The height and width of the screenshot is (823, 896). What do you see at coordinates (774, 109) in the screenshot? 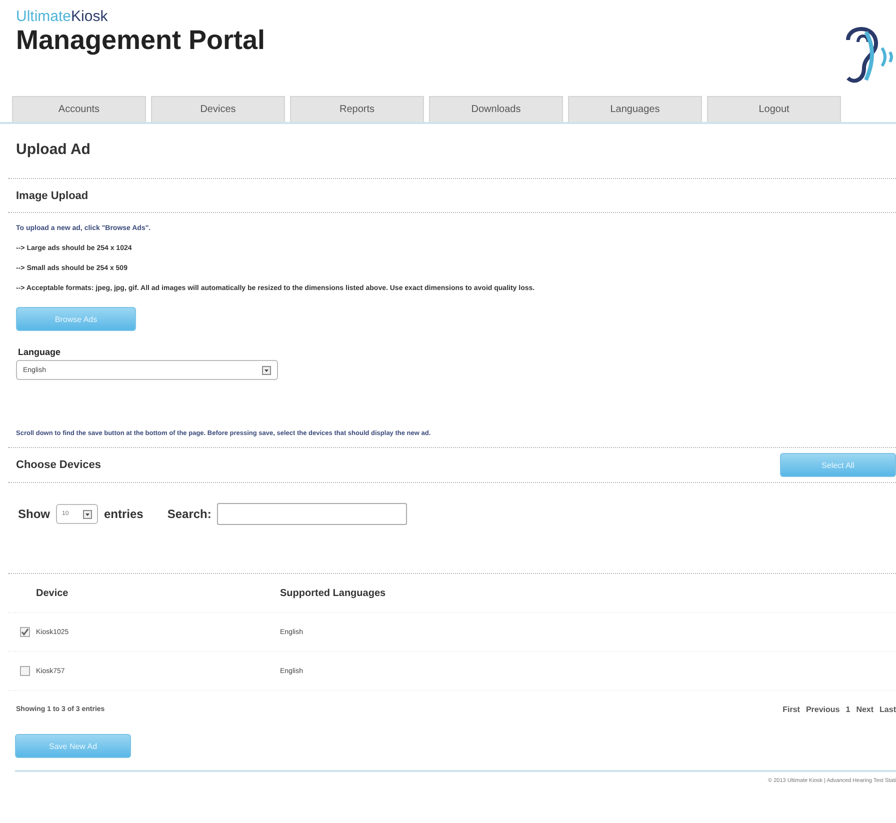
I see `nav-tab: Logout` at bounding box center [774, 109].